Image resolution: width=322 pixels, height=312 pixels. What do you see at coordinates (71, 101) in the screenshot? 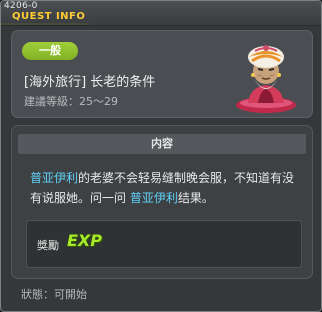
I see `recommended-level: 建議等級：25～29` at bounding box center [71, 101].